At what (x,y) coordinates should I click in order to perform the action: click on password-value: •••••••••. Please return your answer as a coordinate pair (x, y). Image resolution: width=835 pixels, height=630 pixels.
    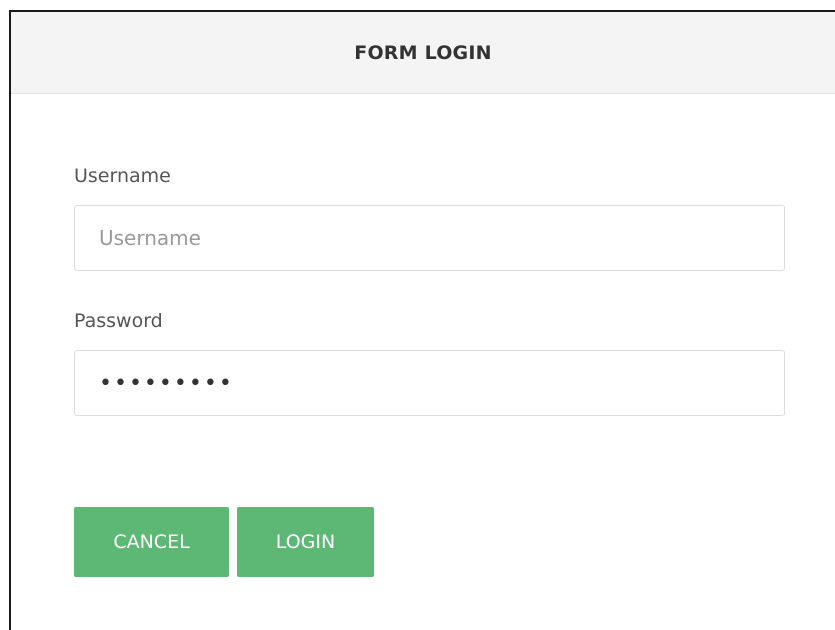
    Looking at the image, I should click on (166, 383).